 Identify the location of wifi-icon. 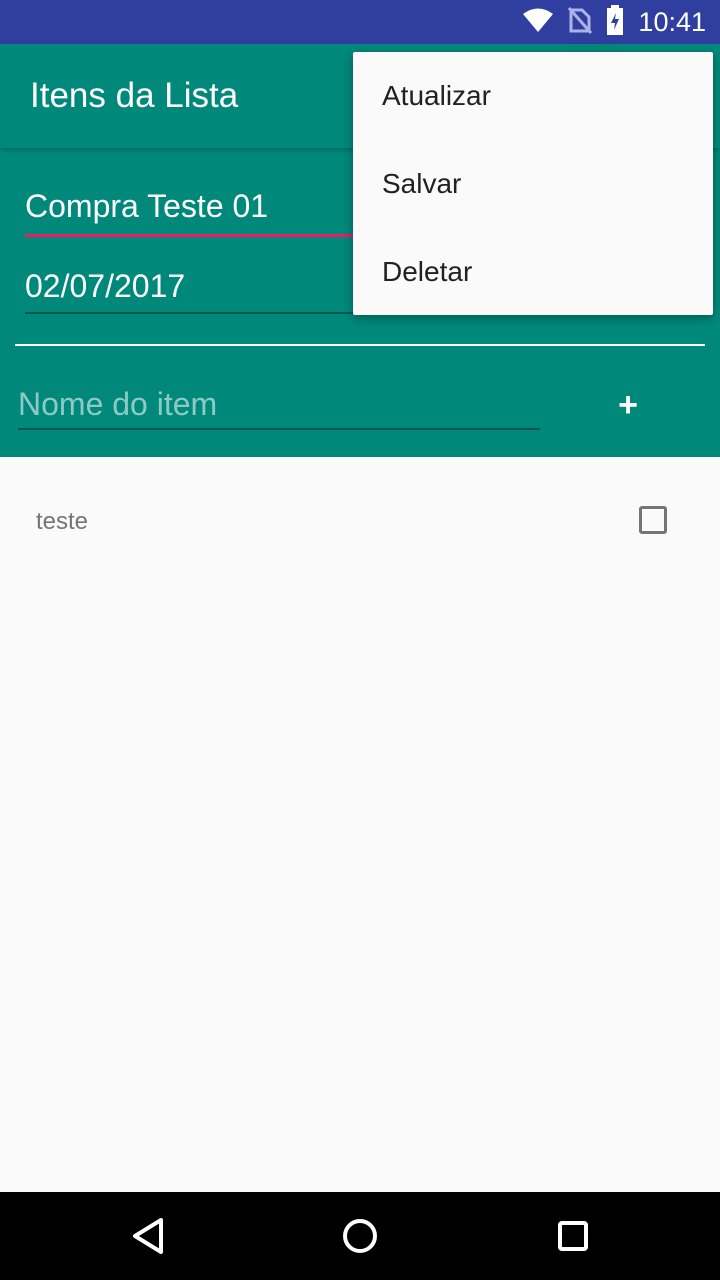
(538, 22).